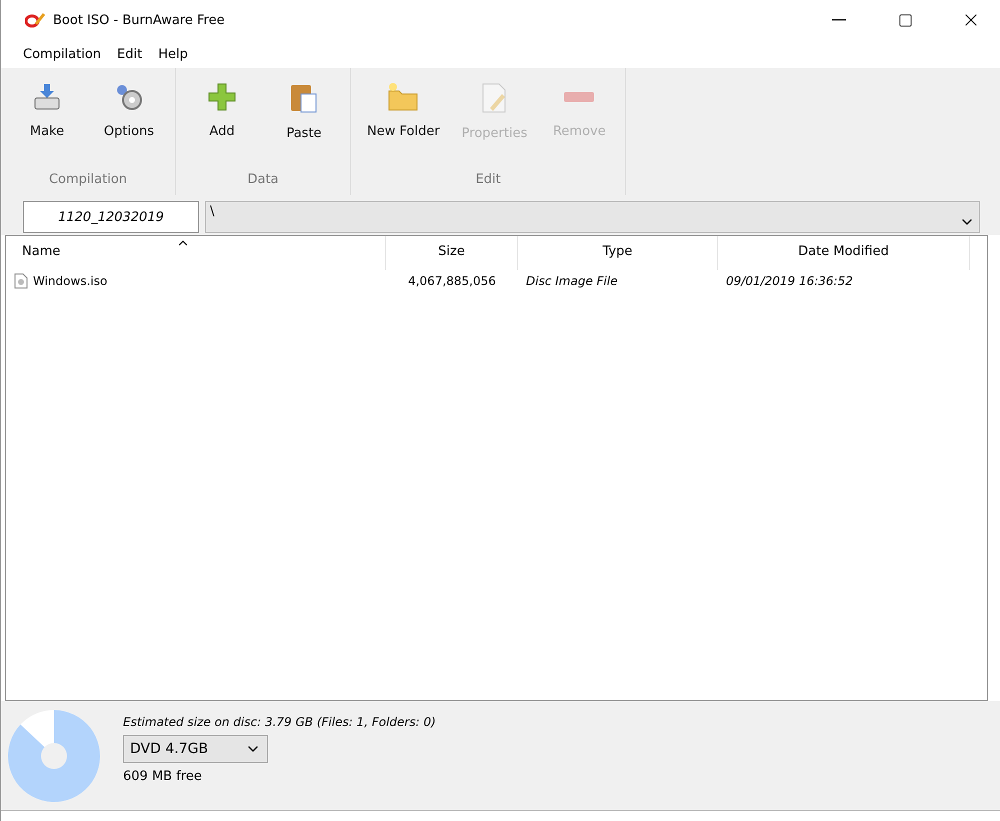  What do you see at coordinates (21, 281) in the screenshot?
I see `disc-file-icon` at bounding box center [21, 281].